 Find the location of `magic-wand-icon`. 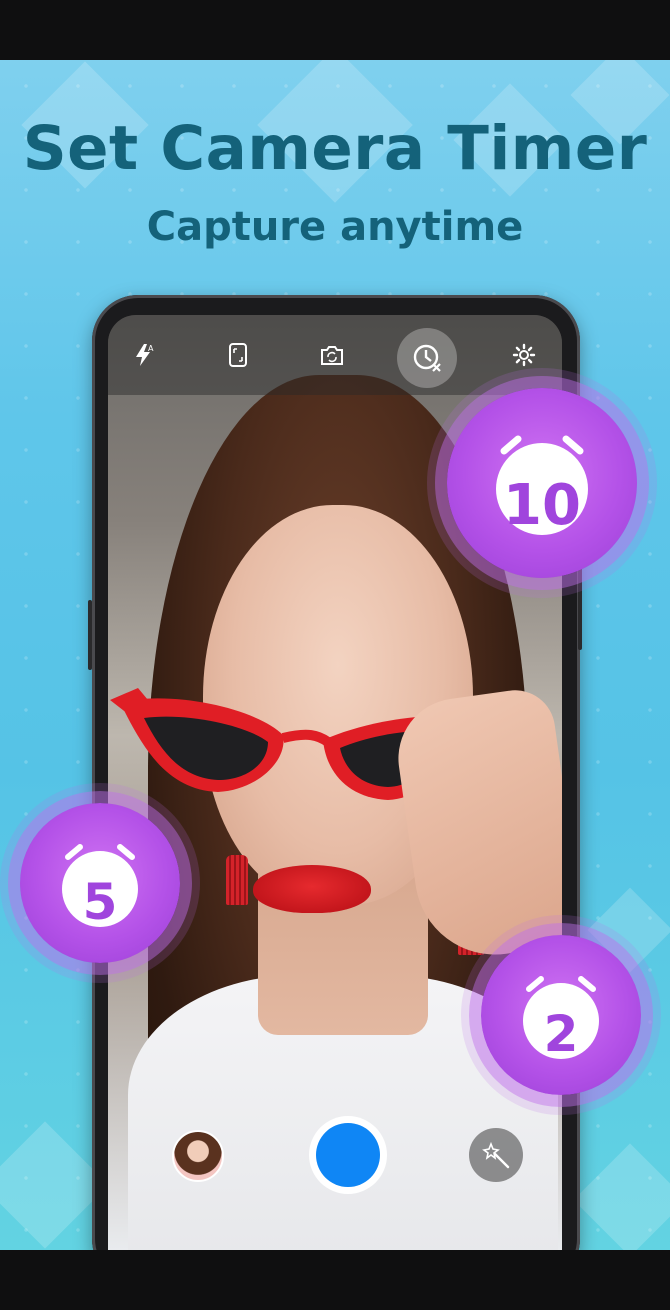

magic-wand-icon is located at coordinates (496, 1155).